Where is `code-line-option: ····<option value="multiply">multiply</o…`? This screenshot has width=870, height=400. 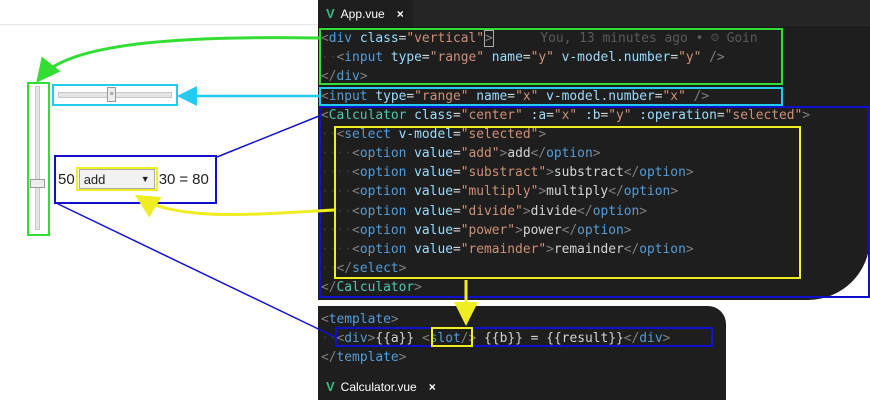 code-line-option: ····<option value="multiply">multiply</o… is located at coordinates (500, 191).